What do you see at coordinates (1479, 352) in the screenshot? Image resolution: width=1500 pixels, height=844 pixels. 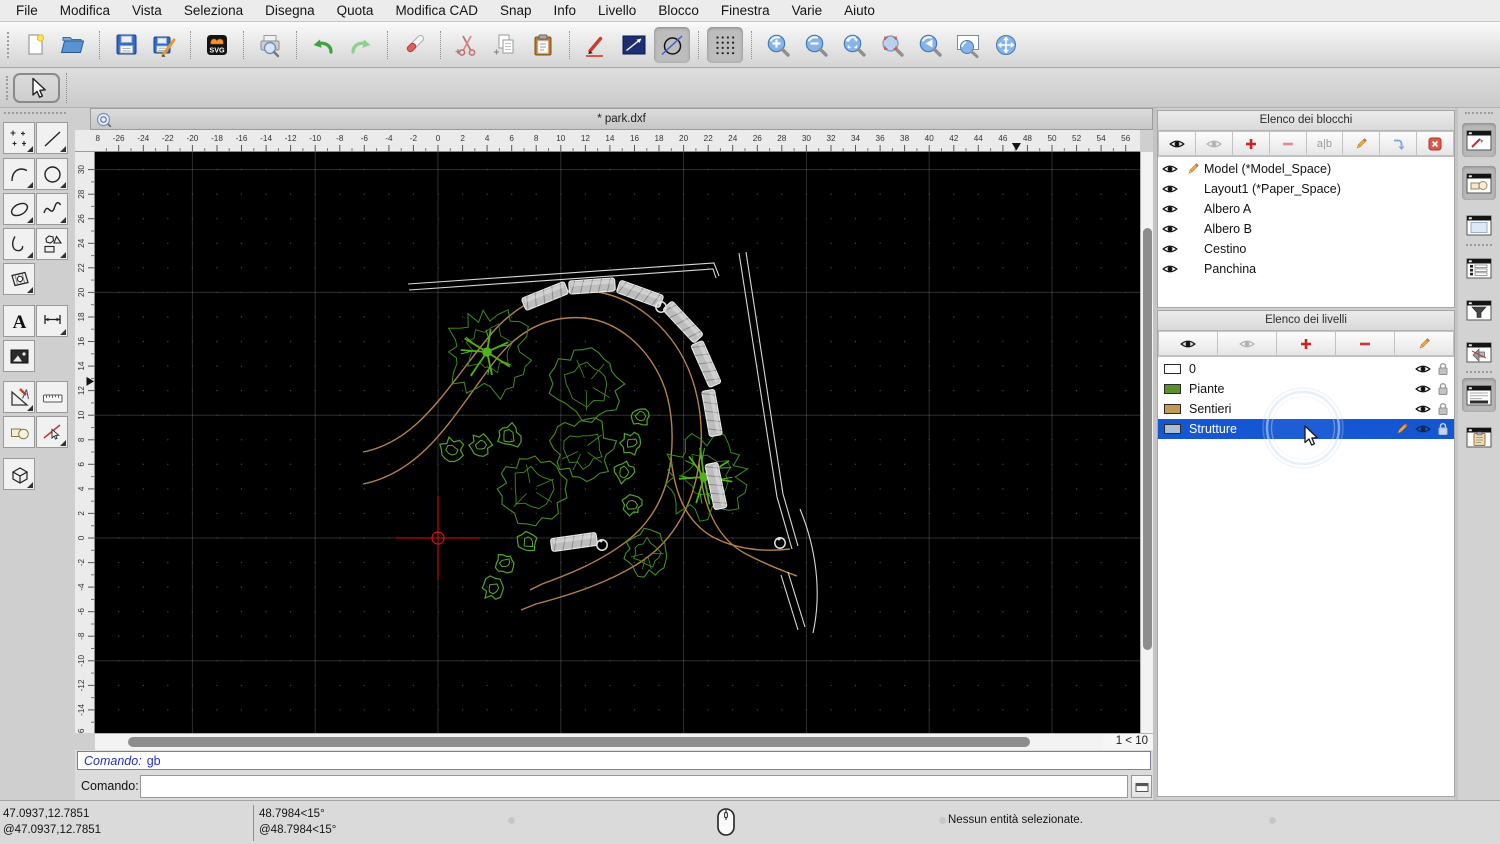 I see `dock-output-button` at bounding box center [1479, 352].